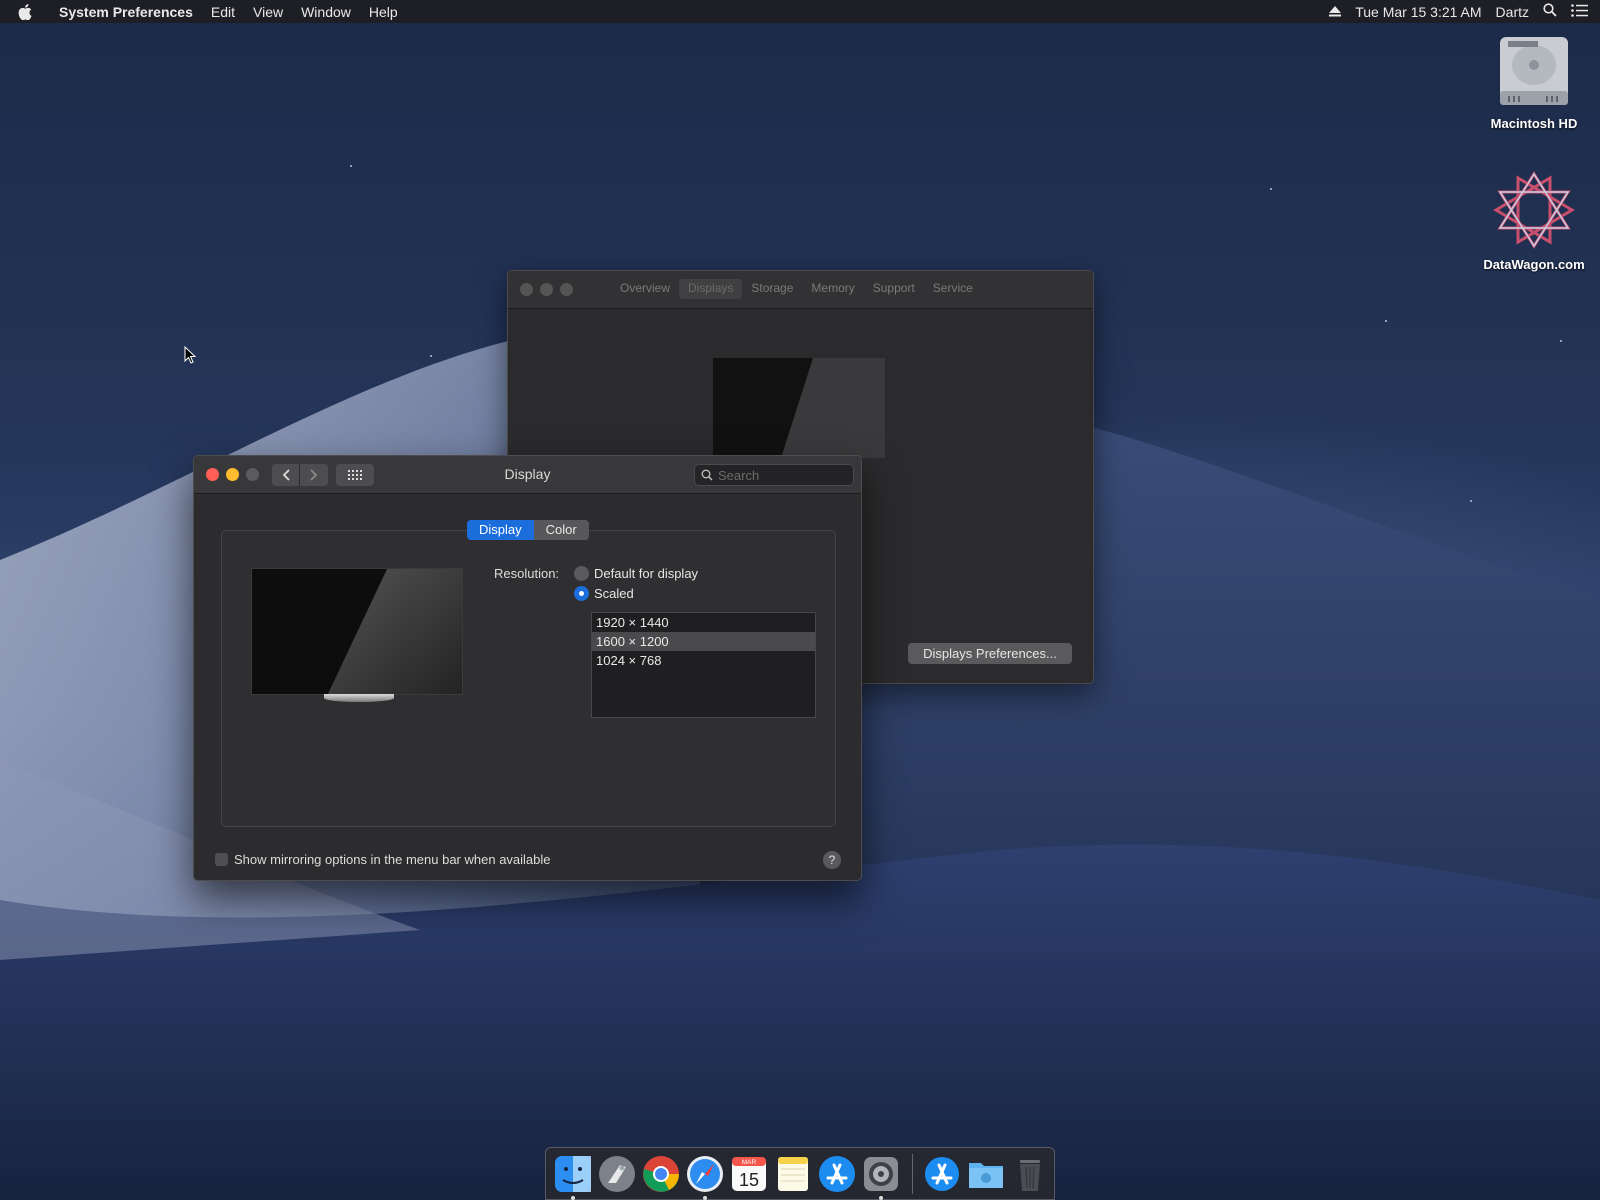 The image size is (1600, 1200). I want to click on dock-item-notes, so click(793, 1174).